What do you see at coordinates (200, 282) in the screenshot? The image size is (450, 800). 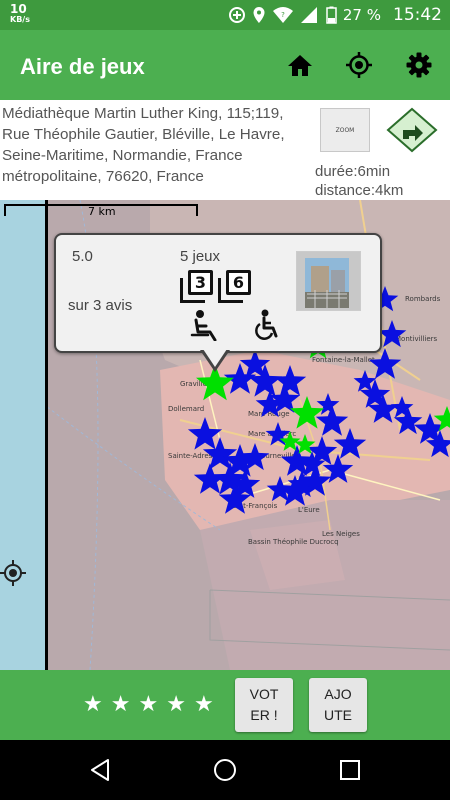 I see `age-badge-label: 3` at bounding box center [200, 282].